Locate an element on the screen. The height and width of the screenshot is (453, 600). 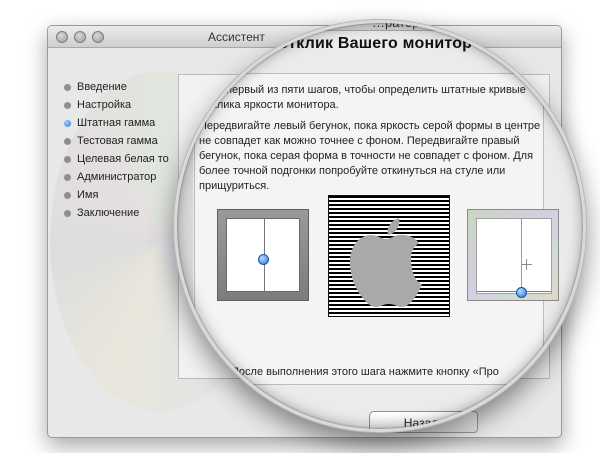
page-title: …тный отклик Вашего монитор is located at coordinates (344, 43).